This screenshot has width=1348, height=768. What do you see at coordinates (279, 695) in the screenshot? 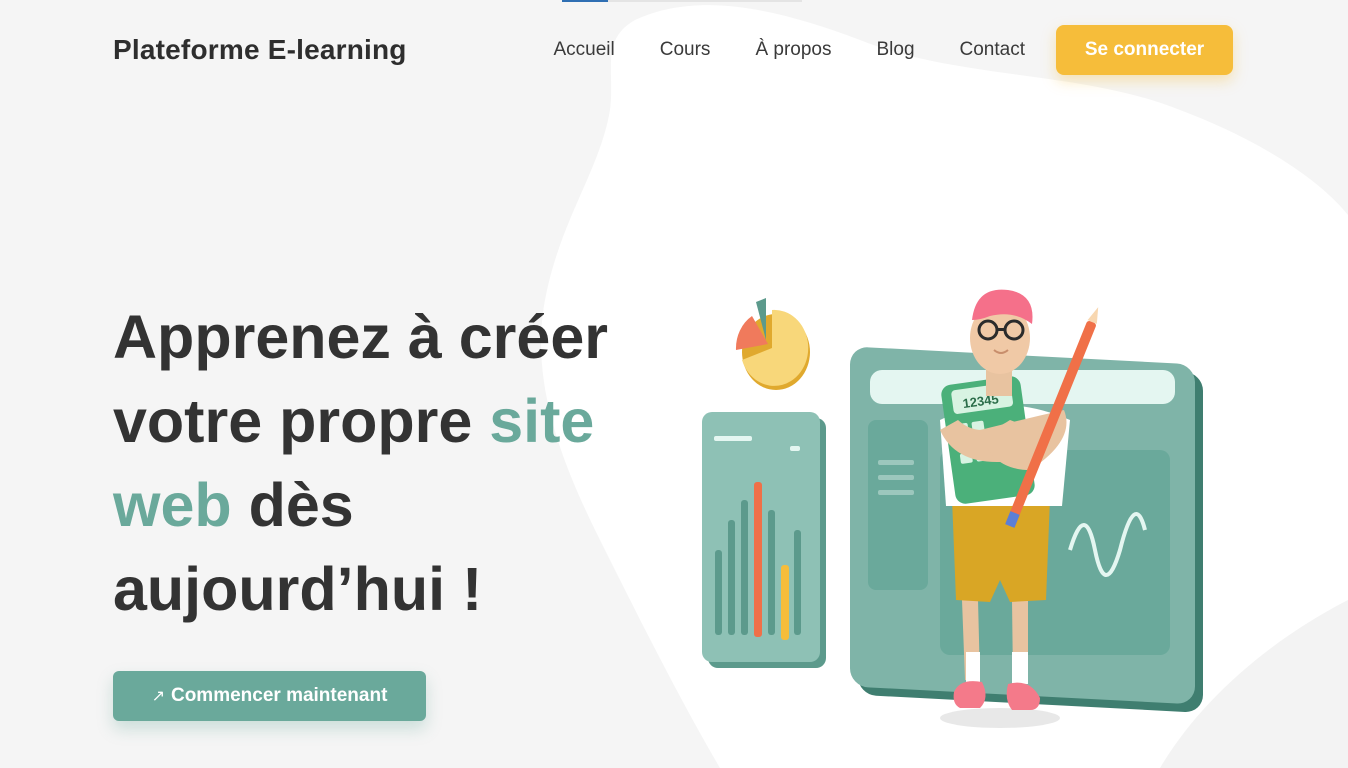
I see `start-now-label: Commencer maintenant` at bounding box center [279, 695].